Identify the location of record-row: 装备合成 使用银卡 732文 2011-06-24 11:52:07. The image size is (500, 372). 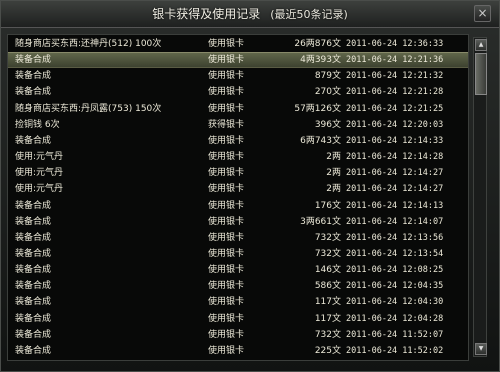
(238, 335).